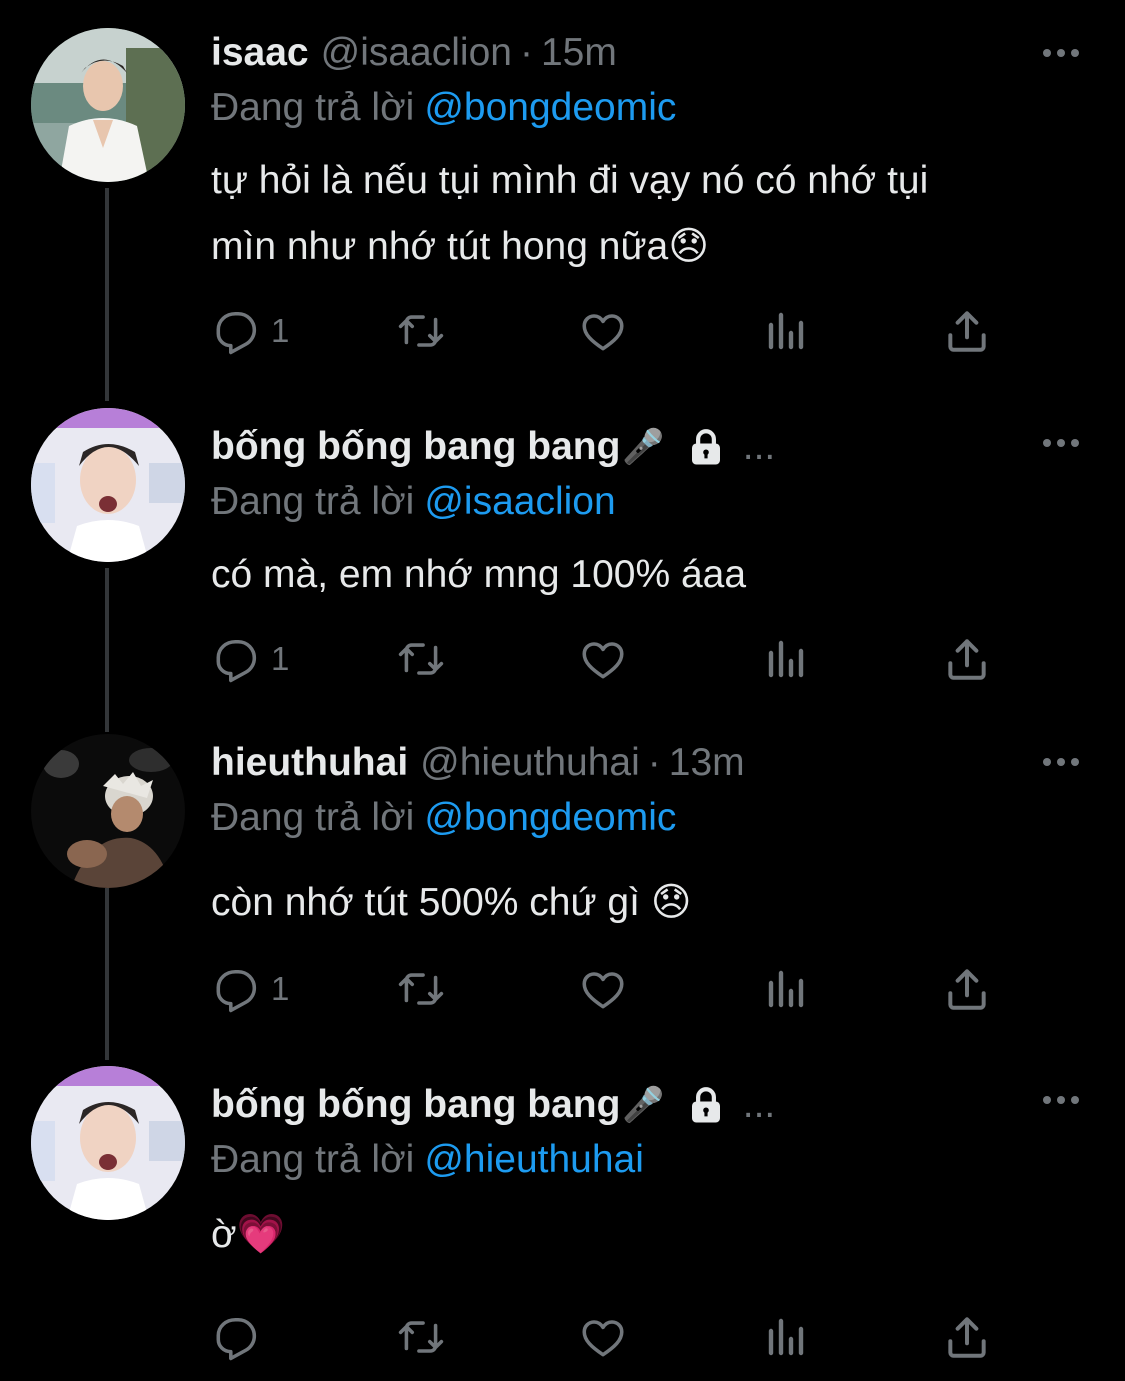  What do you see at coordinates (416, 53) in the screenshot?
I see `user-handle: @isaaclion` at bounding box center [416, 53].